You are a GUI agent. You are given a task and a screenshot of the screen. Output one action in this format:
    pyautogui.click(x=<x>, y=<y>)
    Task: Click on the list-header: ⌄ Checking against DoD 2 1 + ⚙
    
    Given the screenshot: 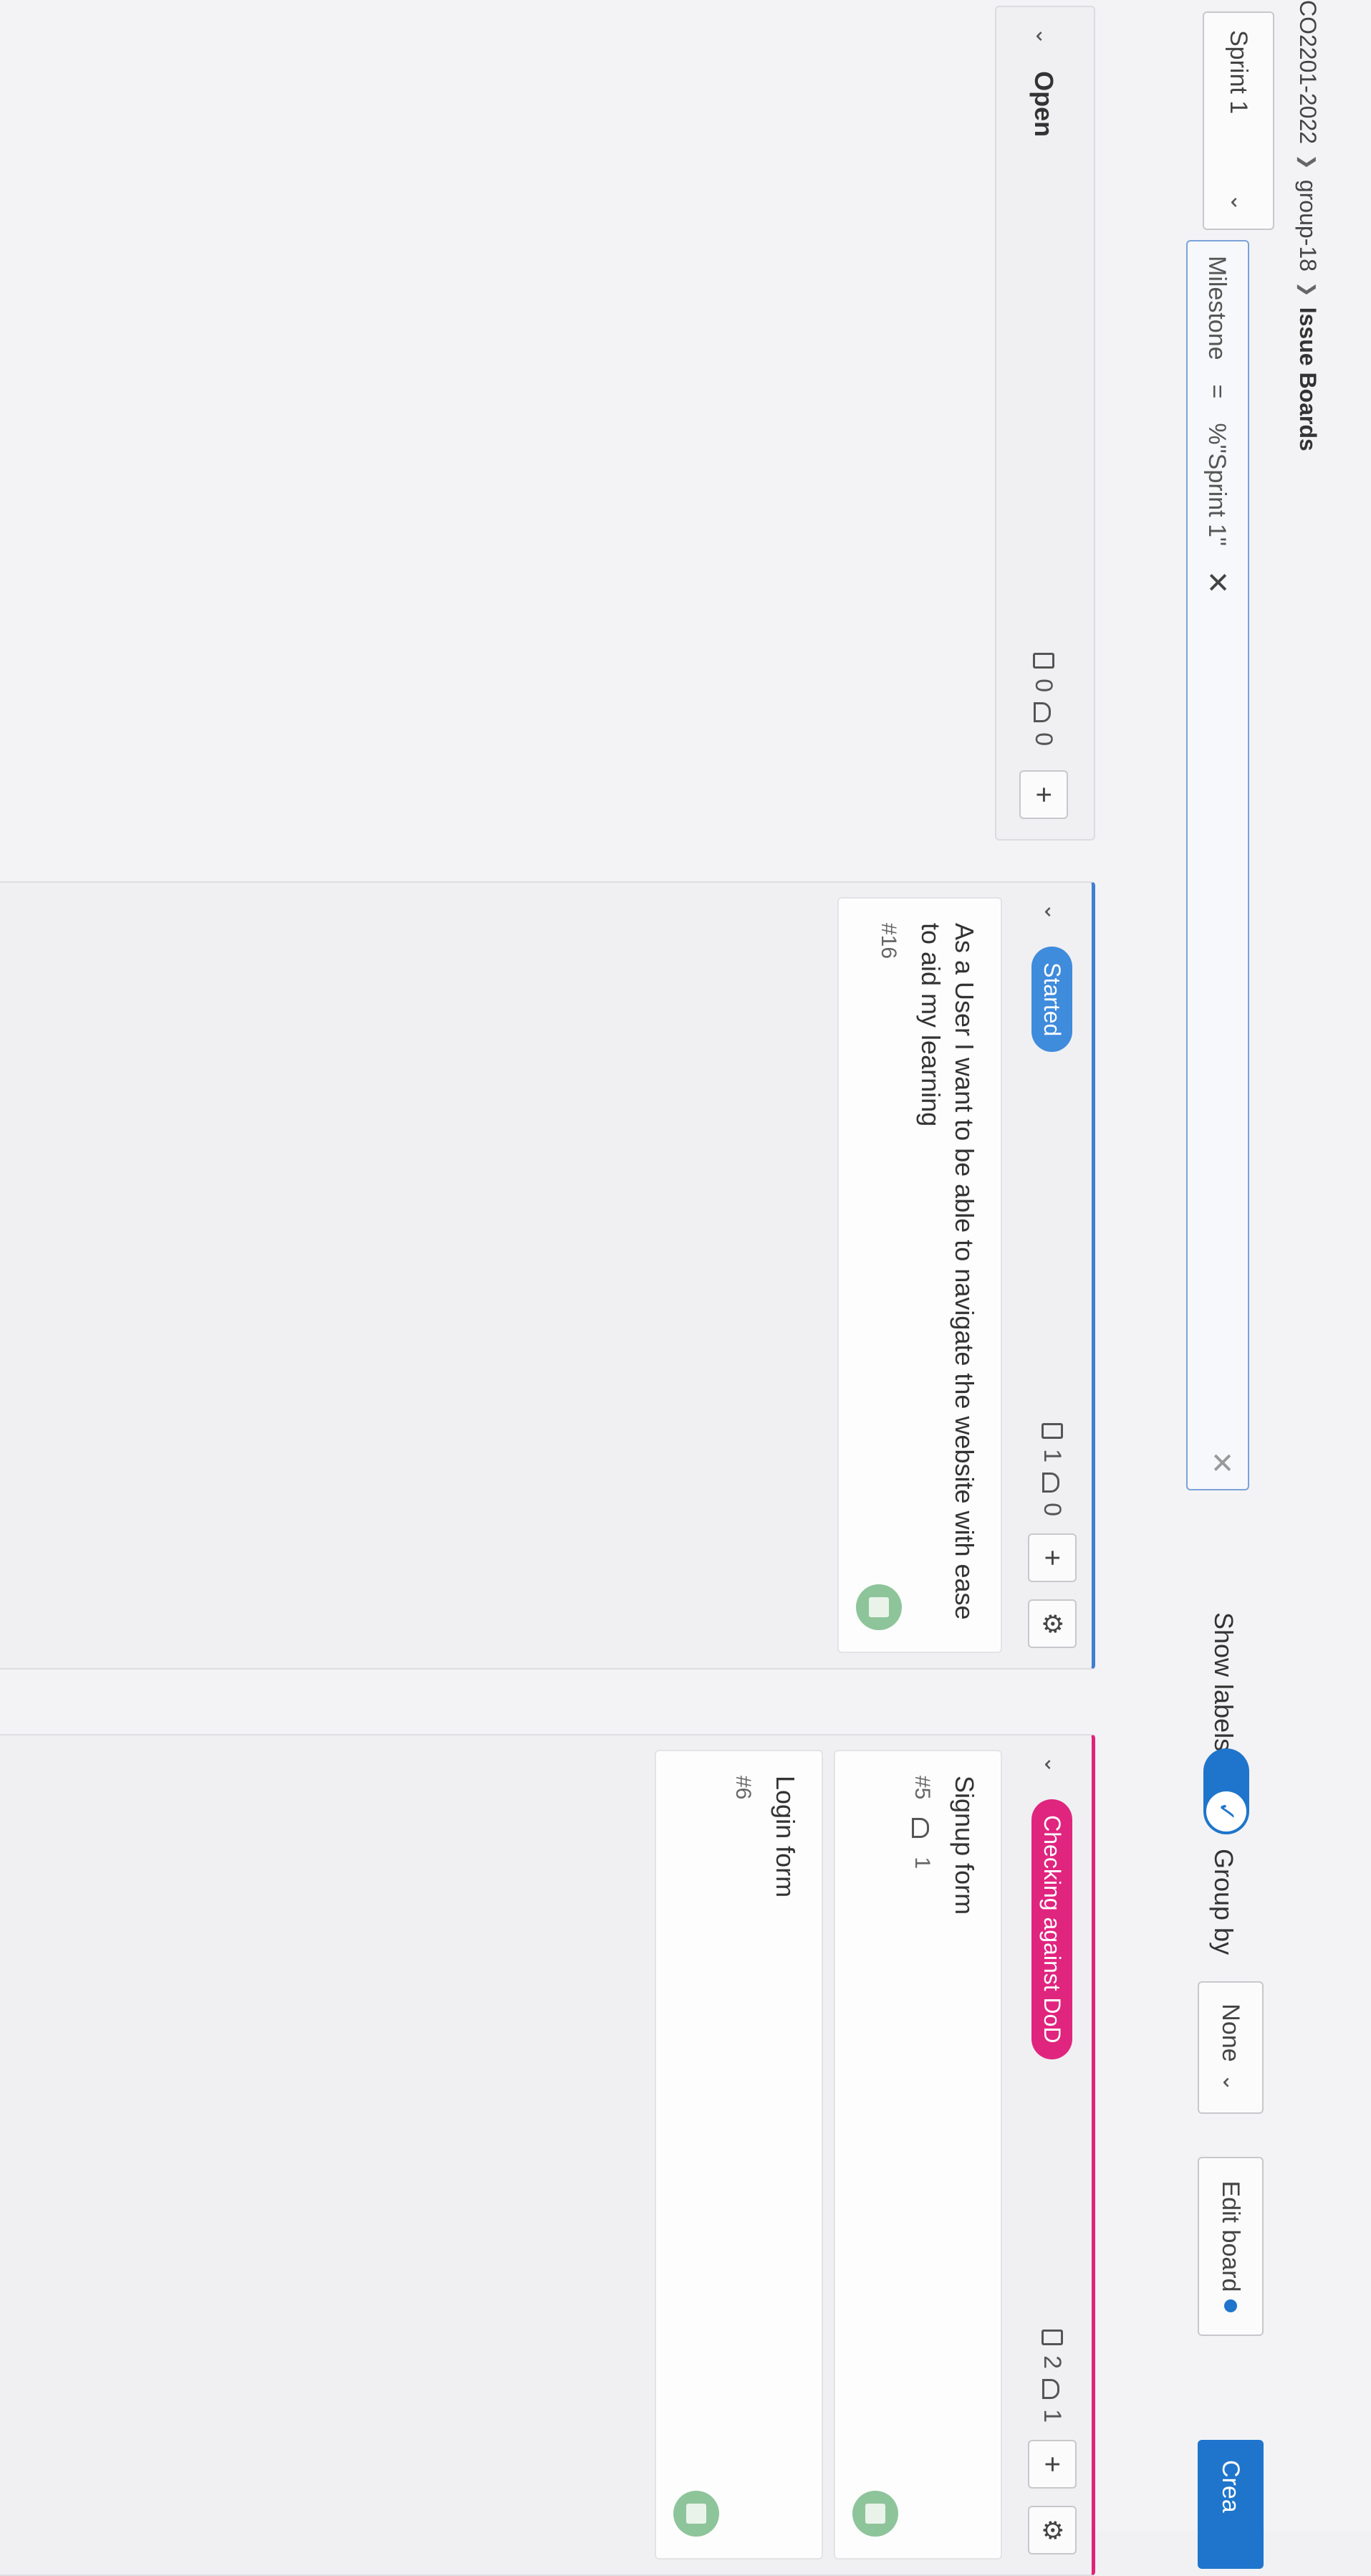 What is the action you would take?
    pyautogui.click(x=1052, y=2155)
    